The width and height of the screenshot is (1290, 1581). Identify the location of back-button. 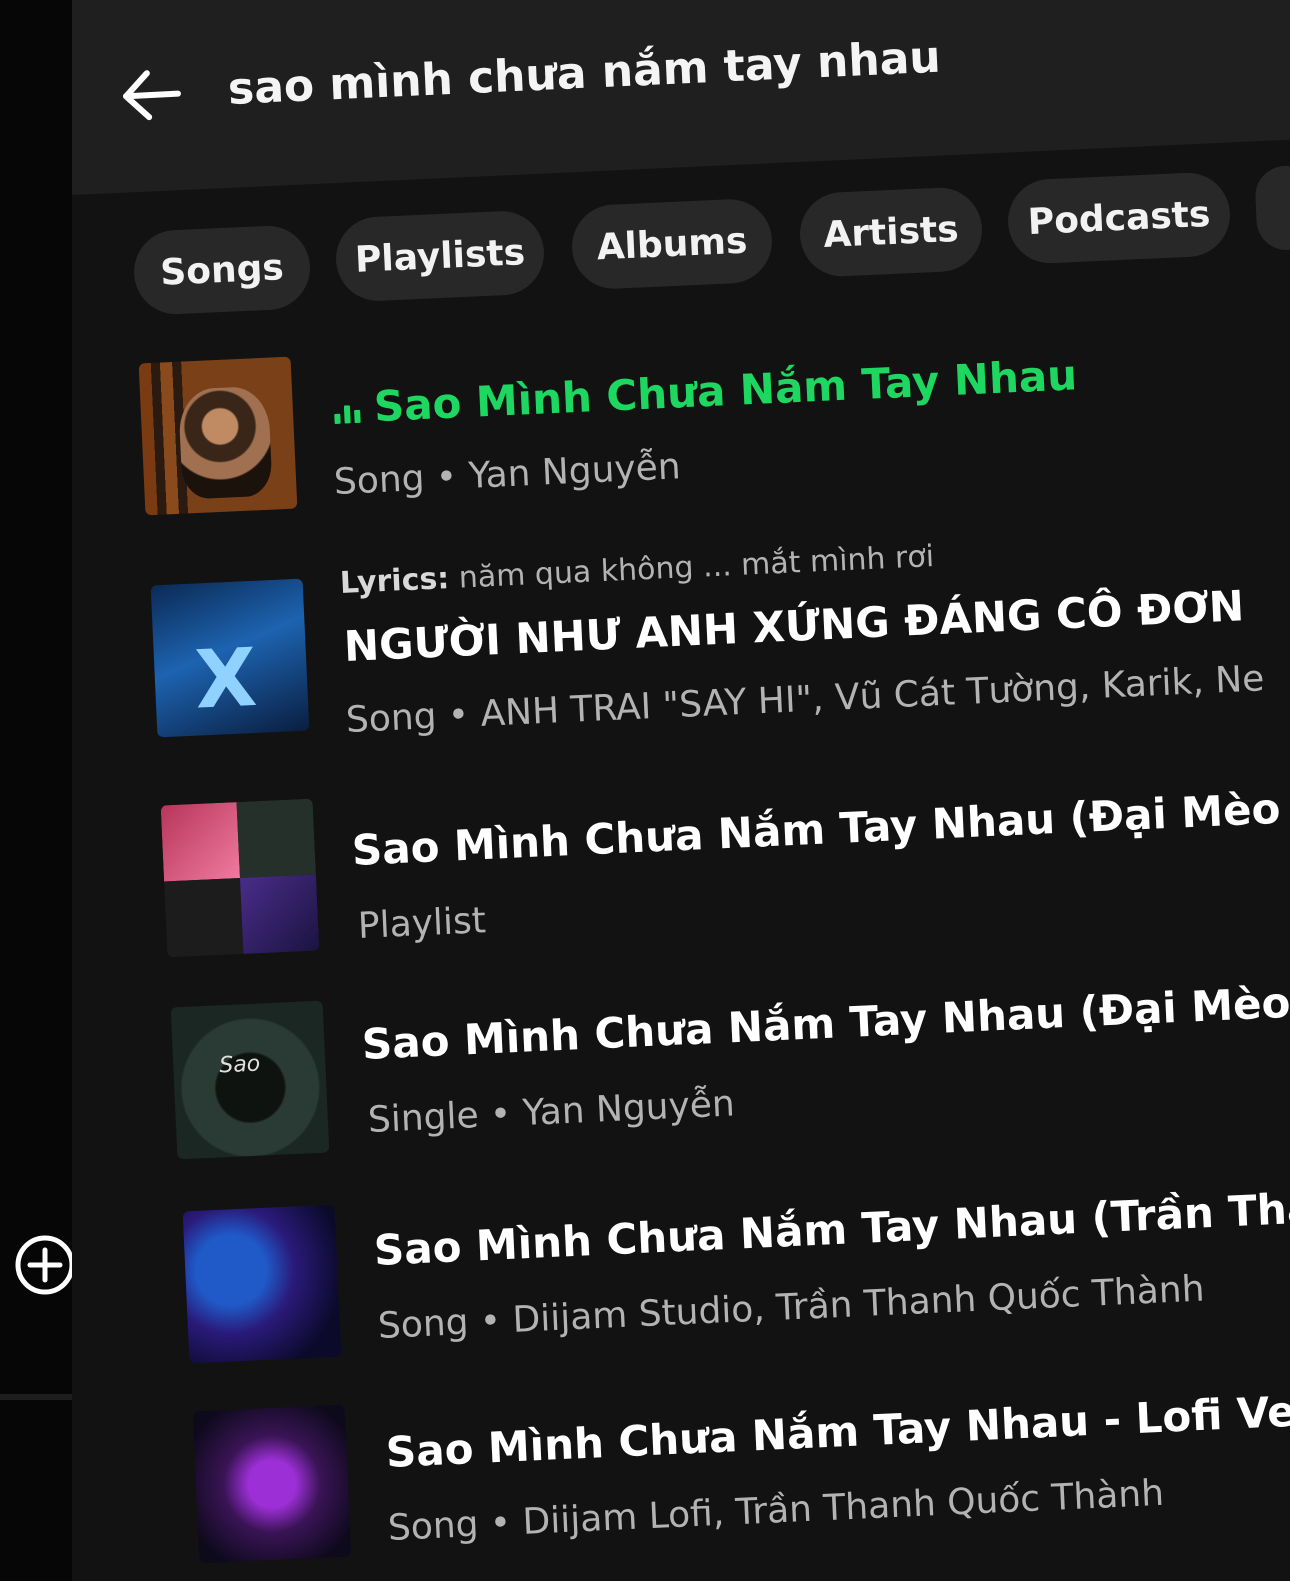
(151, 95).